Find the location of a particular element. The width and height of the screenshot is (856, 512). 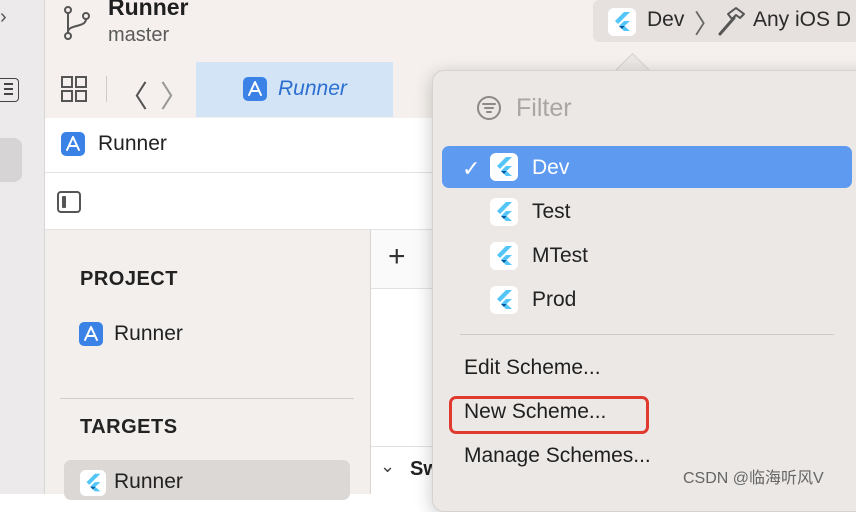

forward-button: 〉 is located at coordinates (175, 94).